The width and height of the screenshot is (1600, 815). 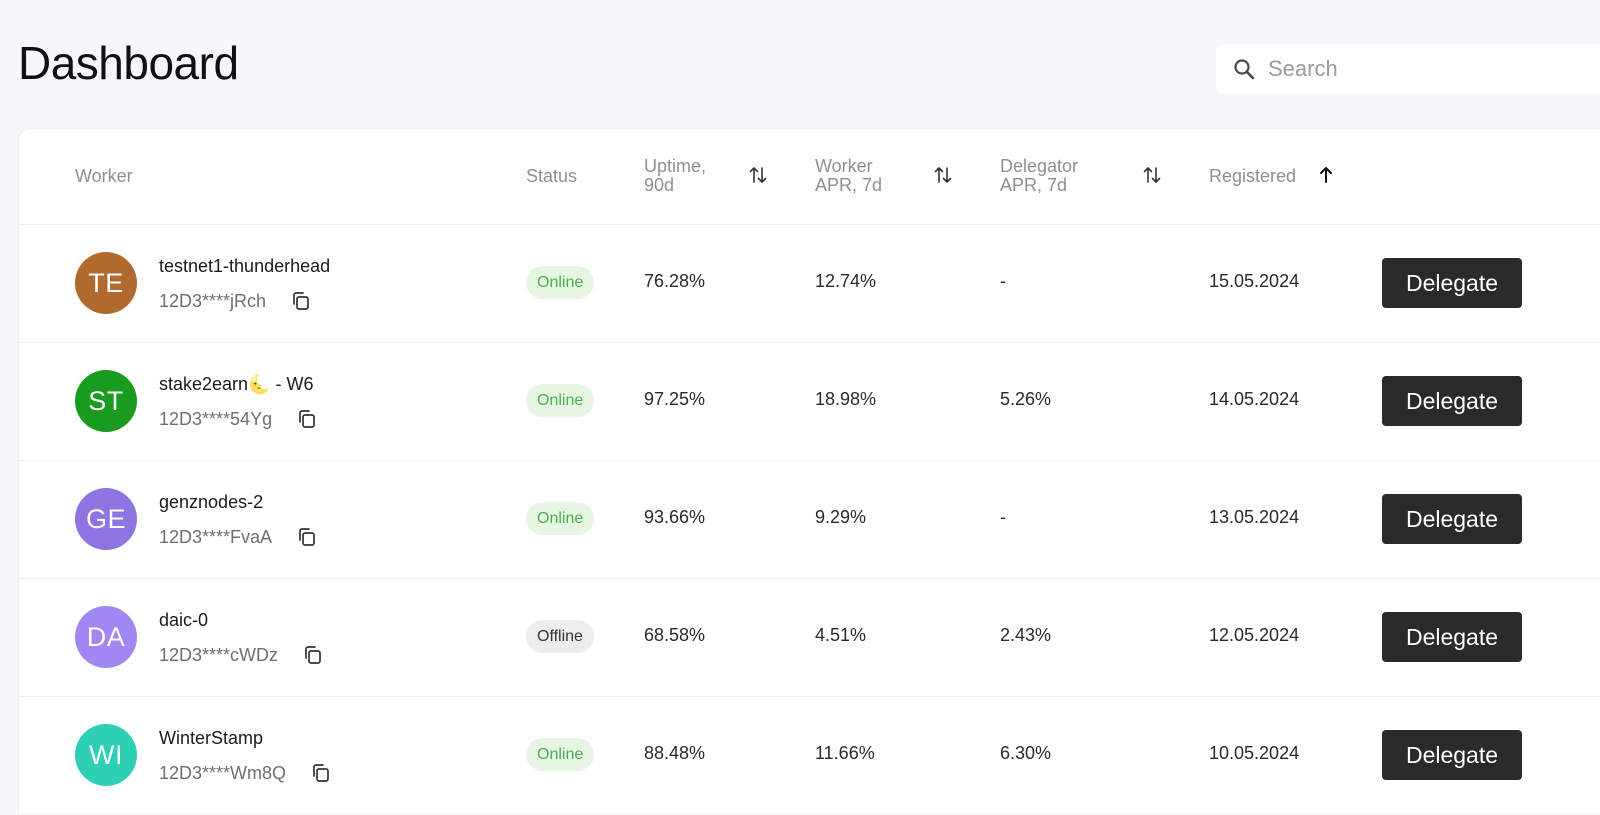 I want to click on worker-peer-id: 12D3****54Yg, so click(x=238, y=419).